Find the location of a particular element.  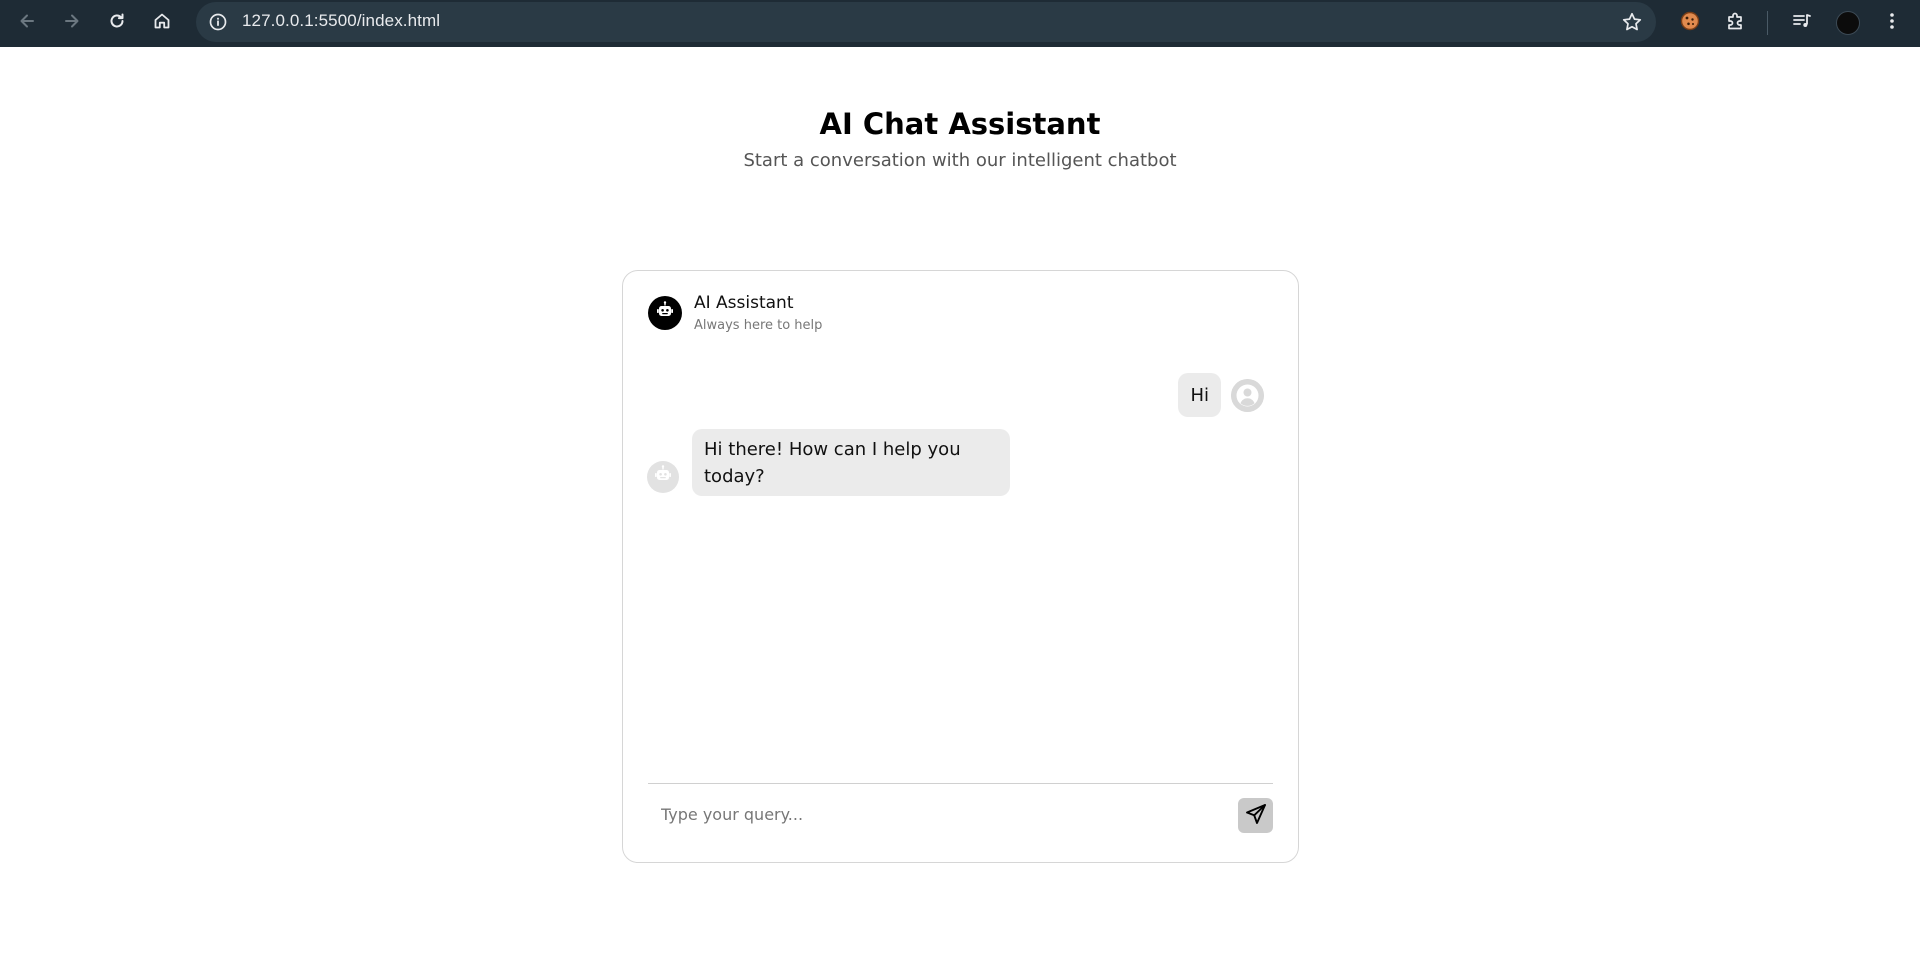

puzzle-icon is located at coordinates (1736, 23).